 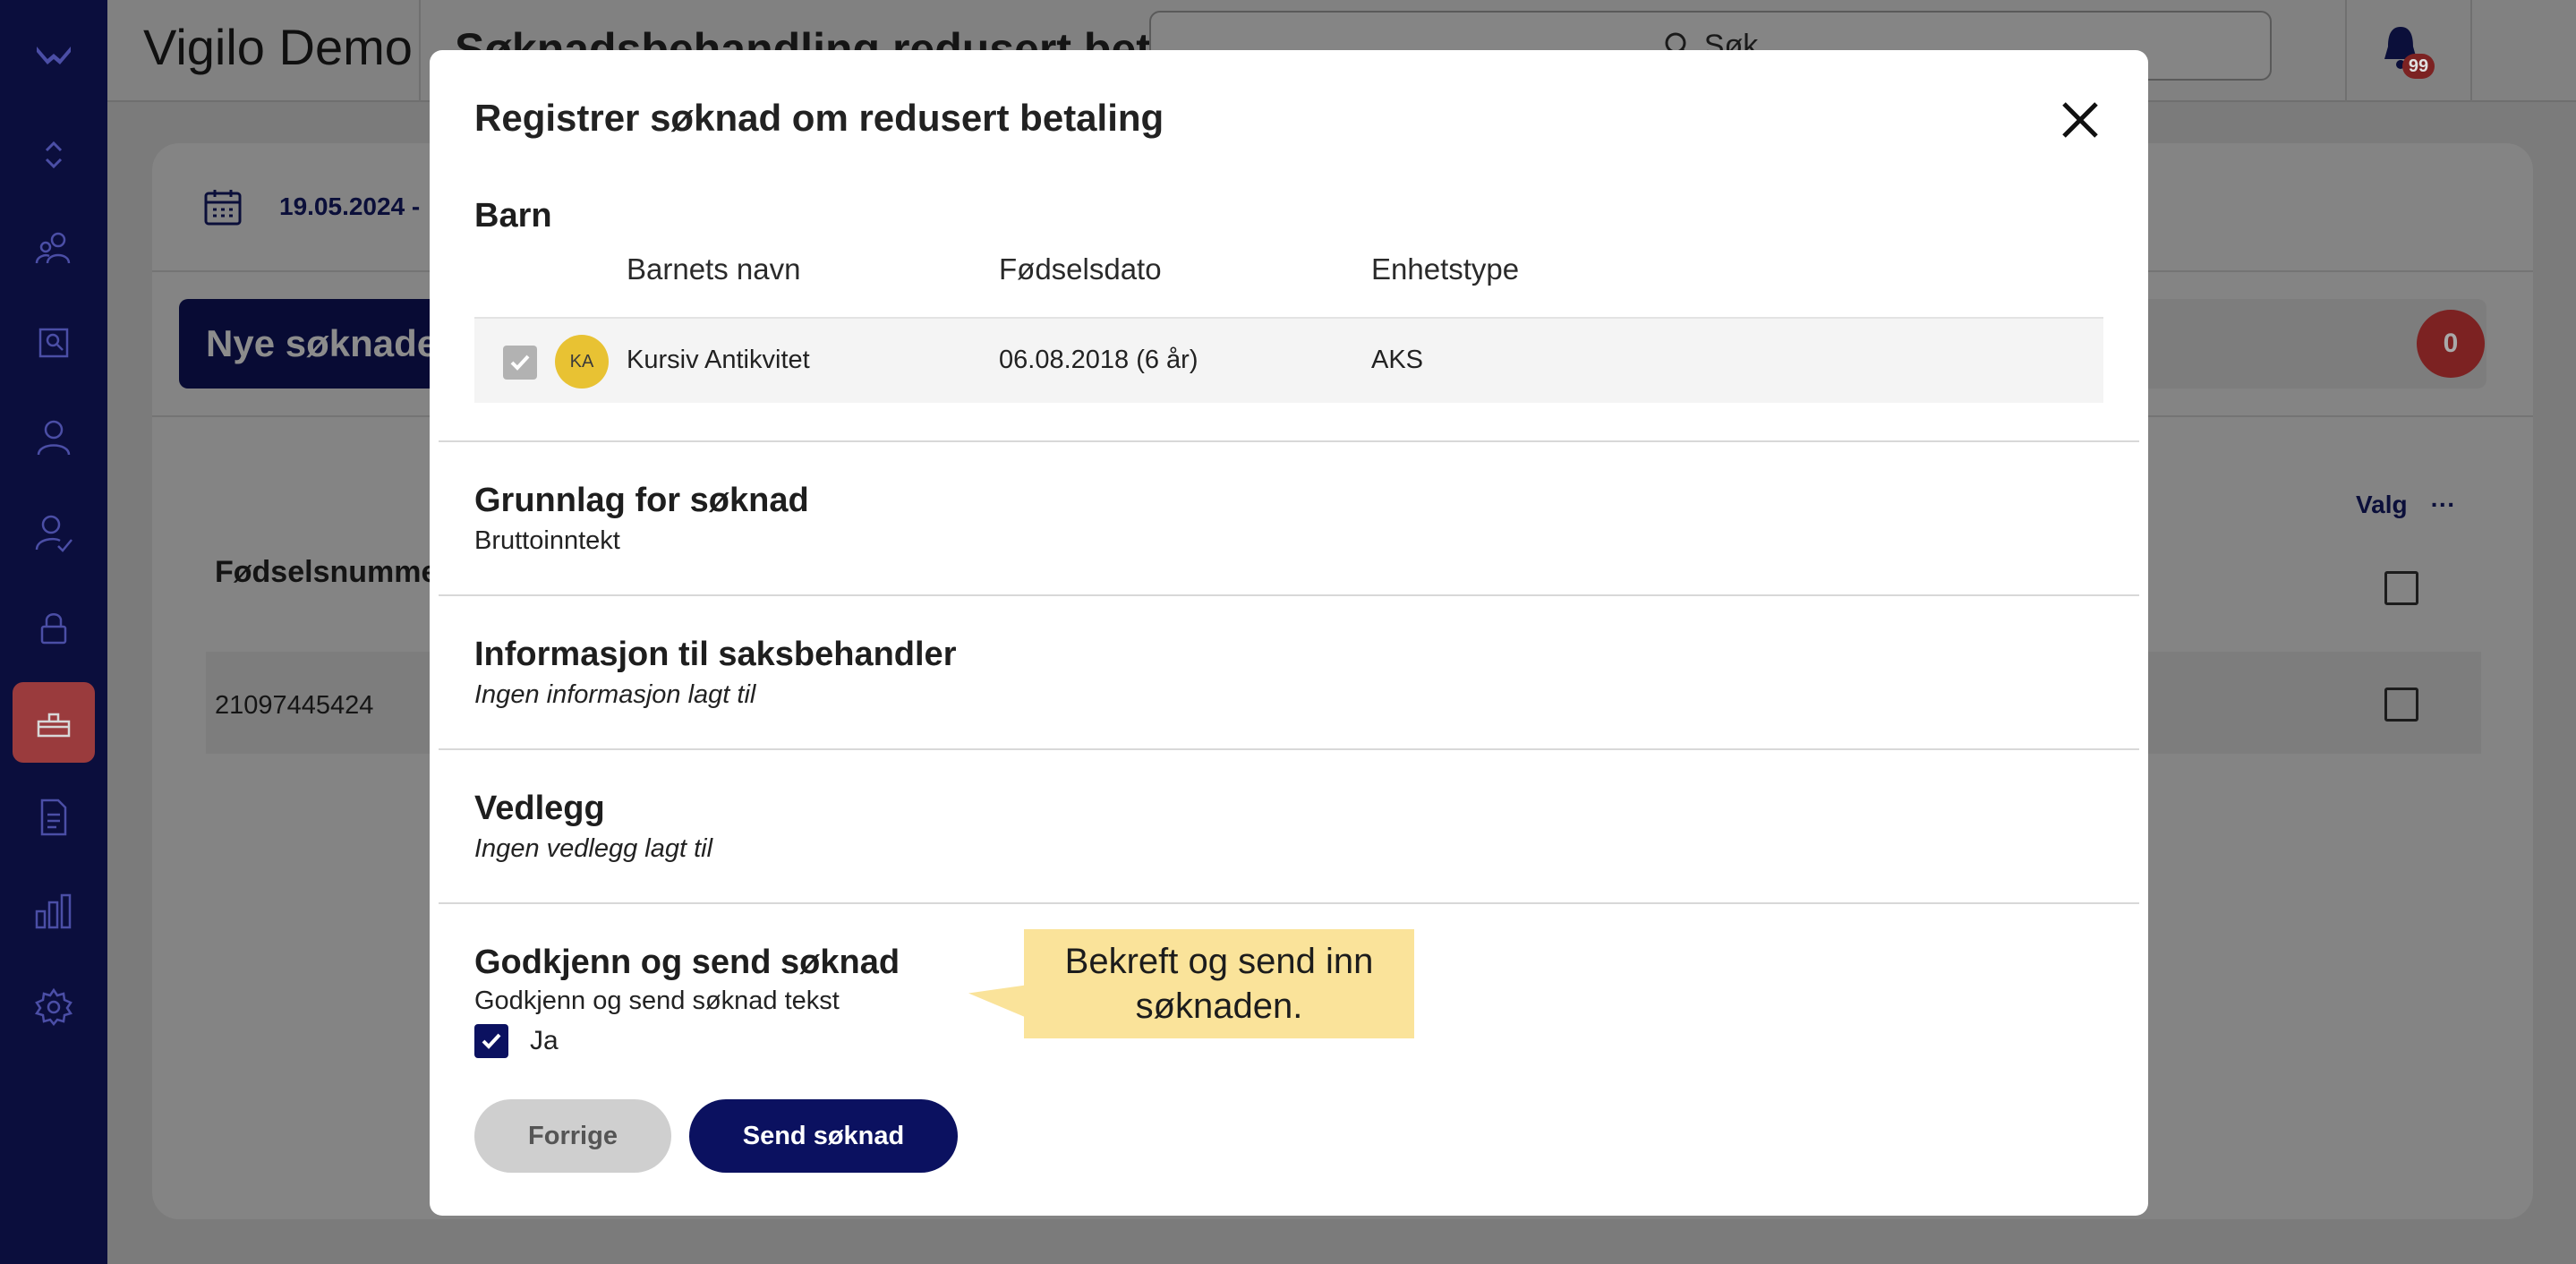 I want to click on search-person-icon, so click(x=53, y=343).